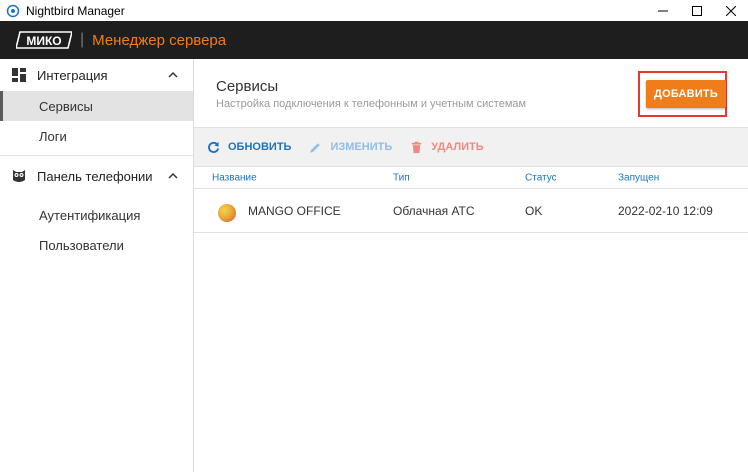  Describe the element at coordinates (471, 178) in the screenshot. I see `table-header: Название Тип Статус Запущен` at that location.